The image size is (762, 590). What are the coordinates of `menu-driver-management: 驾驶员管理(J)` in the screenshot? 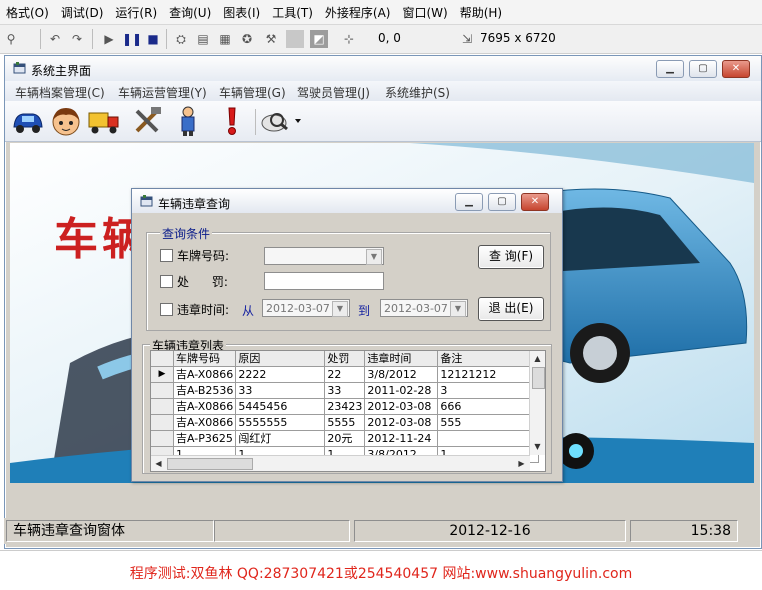 It's located at (333, 92).